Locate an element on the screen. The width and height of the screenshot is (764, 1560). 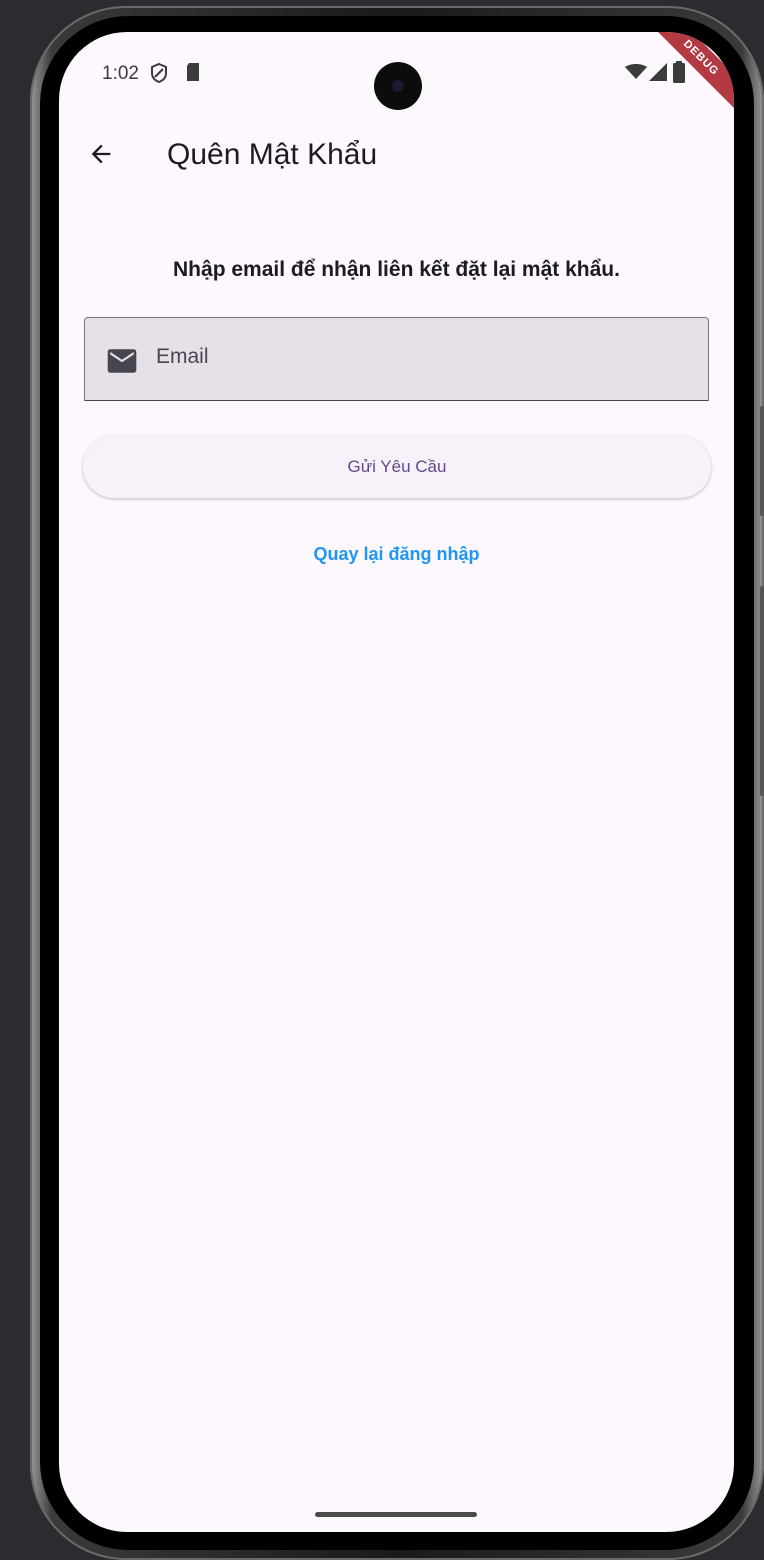
back-button is located at coordinates (101, 156).